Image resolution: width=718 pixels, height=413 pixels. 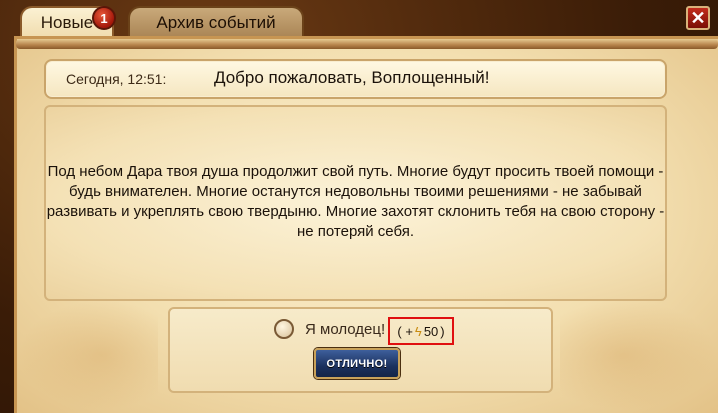 What do you see at coordinates (418, 331) in the screenshot?
I see `lightning-icon: ϟ` at bounding box center [418, 331].